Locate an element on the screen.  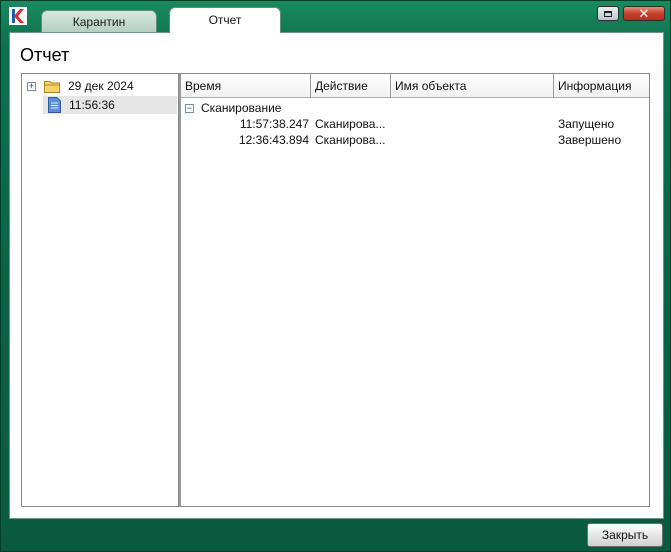
restore-button is located at coordinates (608, 13).